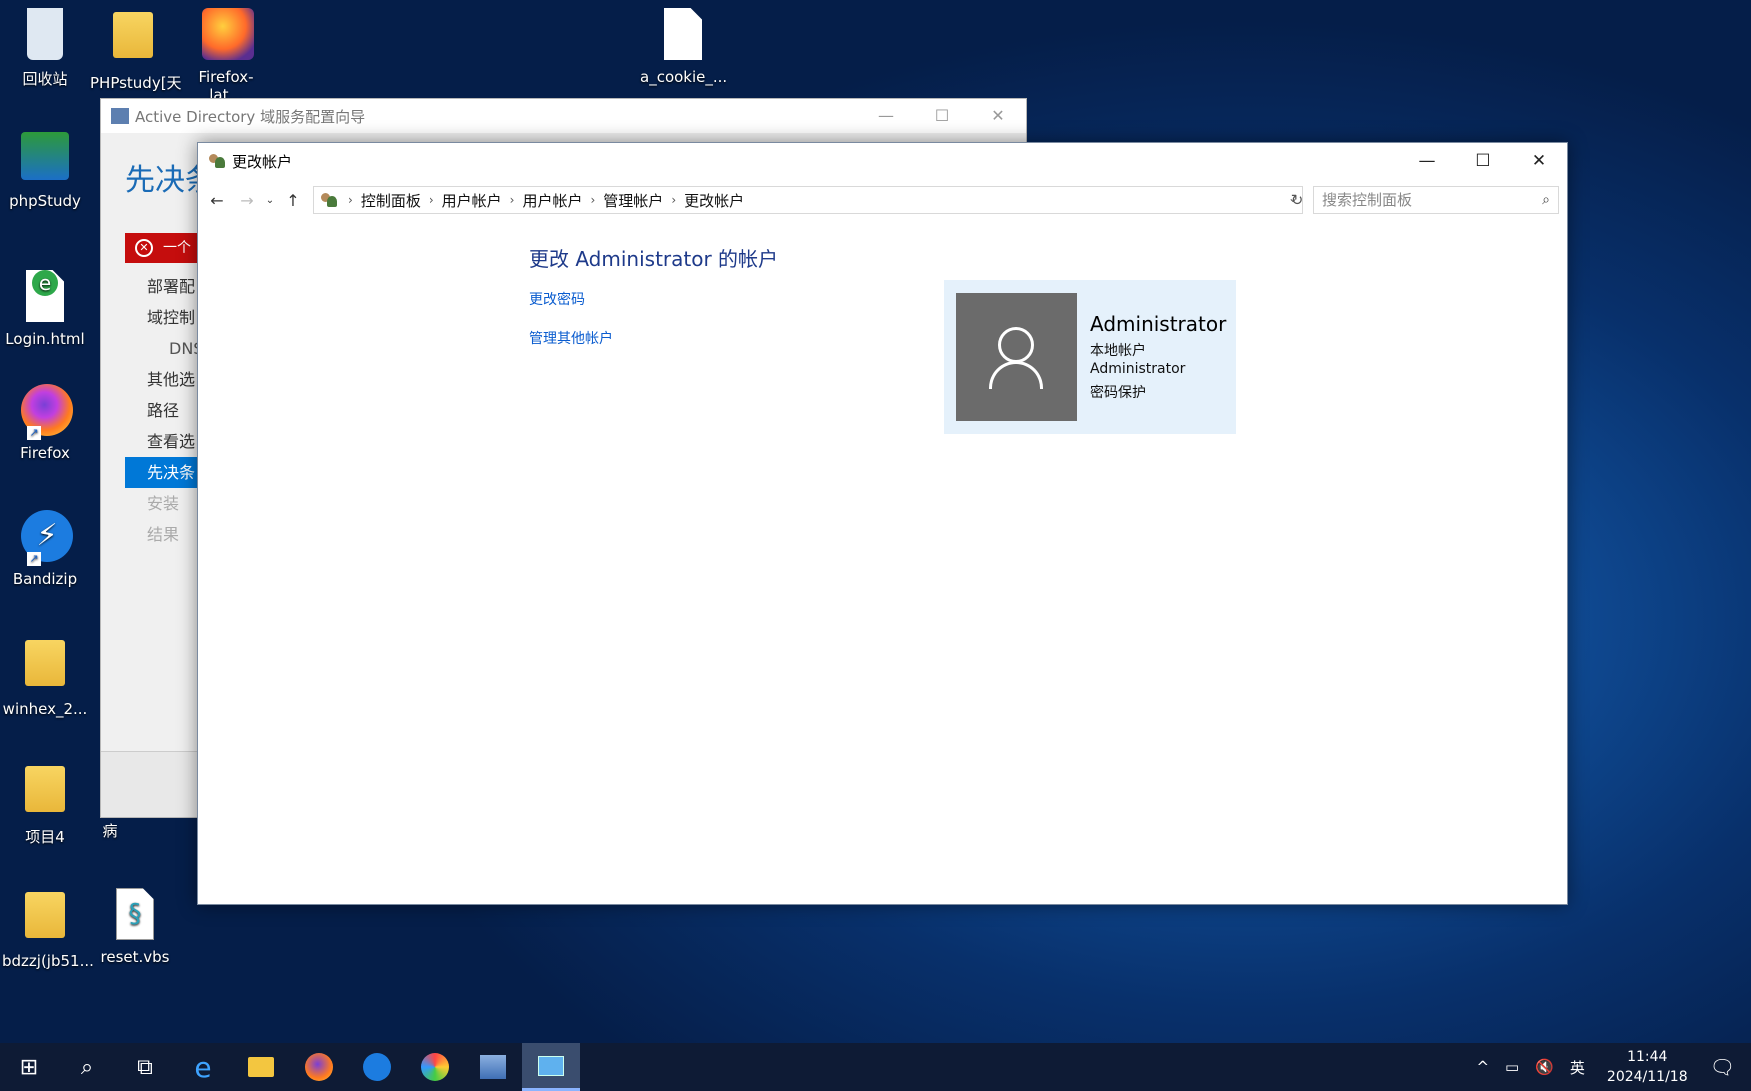 The height and width of the screenshot is (1091, 1751). I want to click on phpstudy-icon, so click(45, 160).